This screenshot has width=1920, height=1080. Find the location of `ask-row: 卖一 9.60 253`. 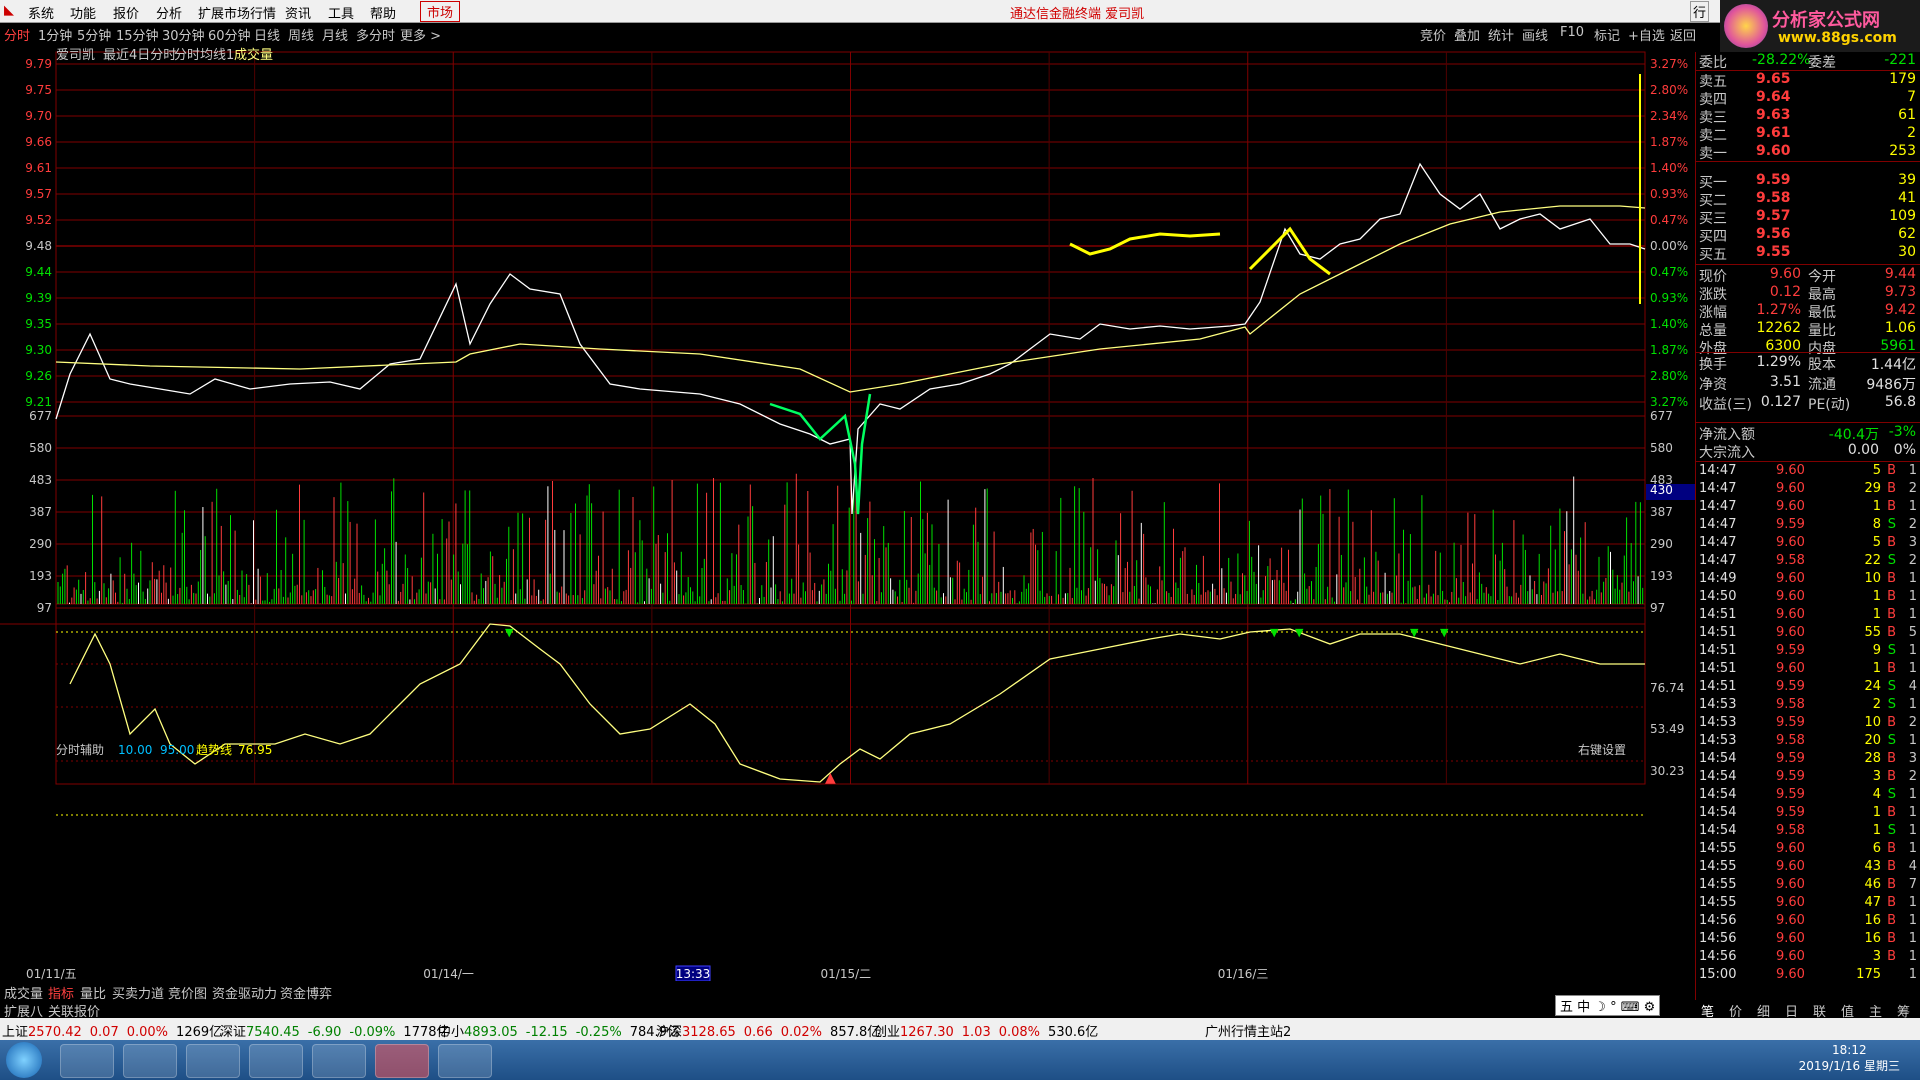

ask-row: 卖一 9.60 253 is located at coordinates (1808, 152).